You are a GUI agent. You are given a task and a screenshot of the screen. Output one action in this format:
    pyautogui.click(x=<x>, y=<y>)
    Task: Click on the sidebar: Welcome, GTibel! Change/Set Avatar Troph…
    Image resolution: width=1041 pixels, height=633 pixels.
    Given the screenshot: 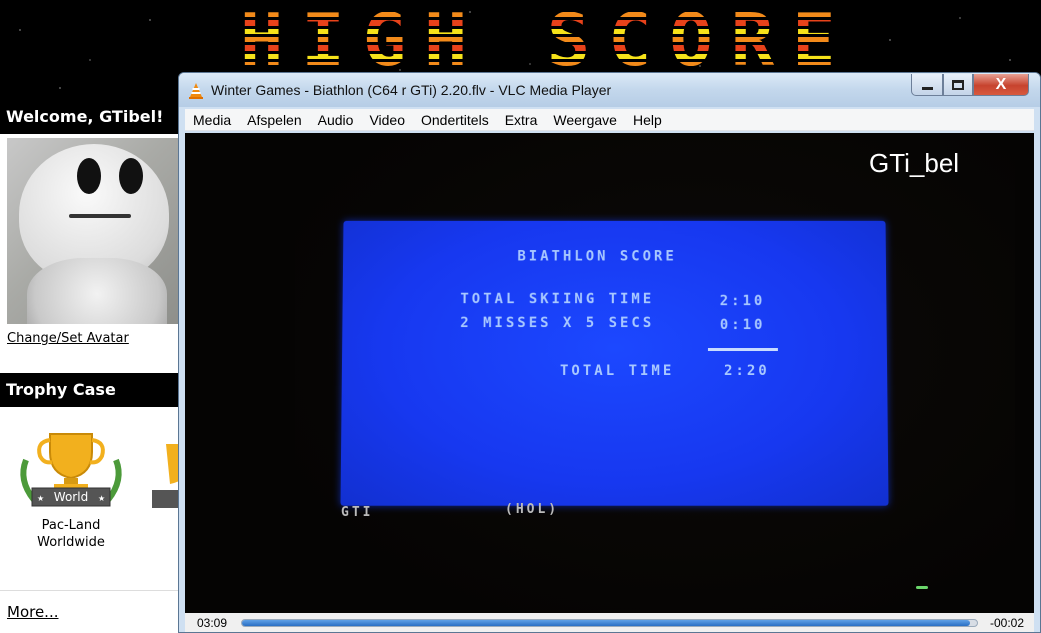 What is the action you would take?
    pyautogui.click(x=89, y=366)
    